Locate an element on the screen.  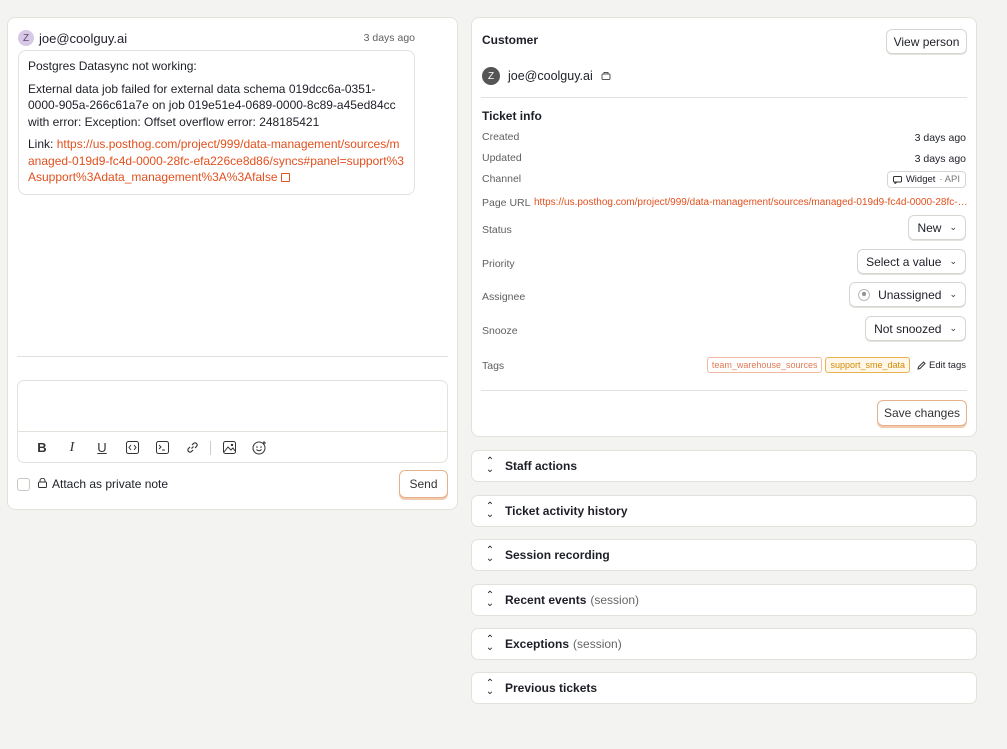
italic-icon: I is located at coordinates (72, 448).